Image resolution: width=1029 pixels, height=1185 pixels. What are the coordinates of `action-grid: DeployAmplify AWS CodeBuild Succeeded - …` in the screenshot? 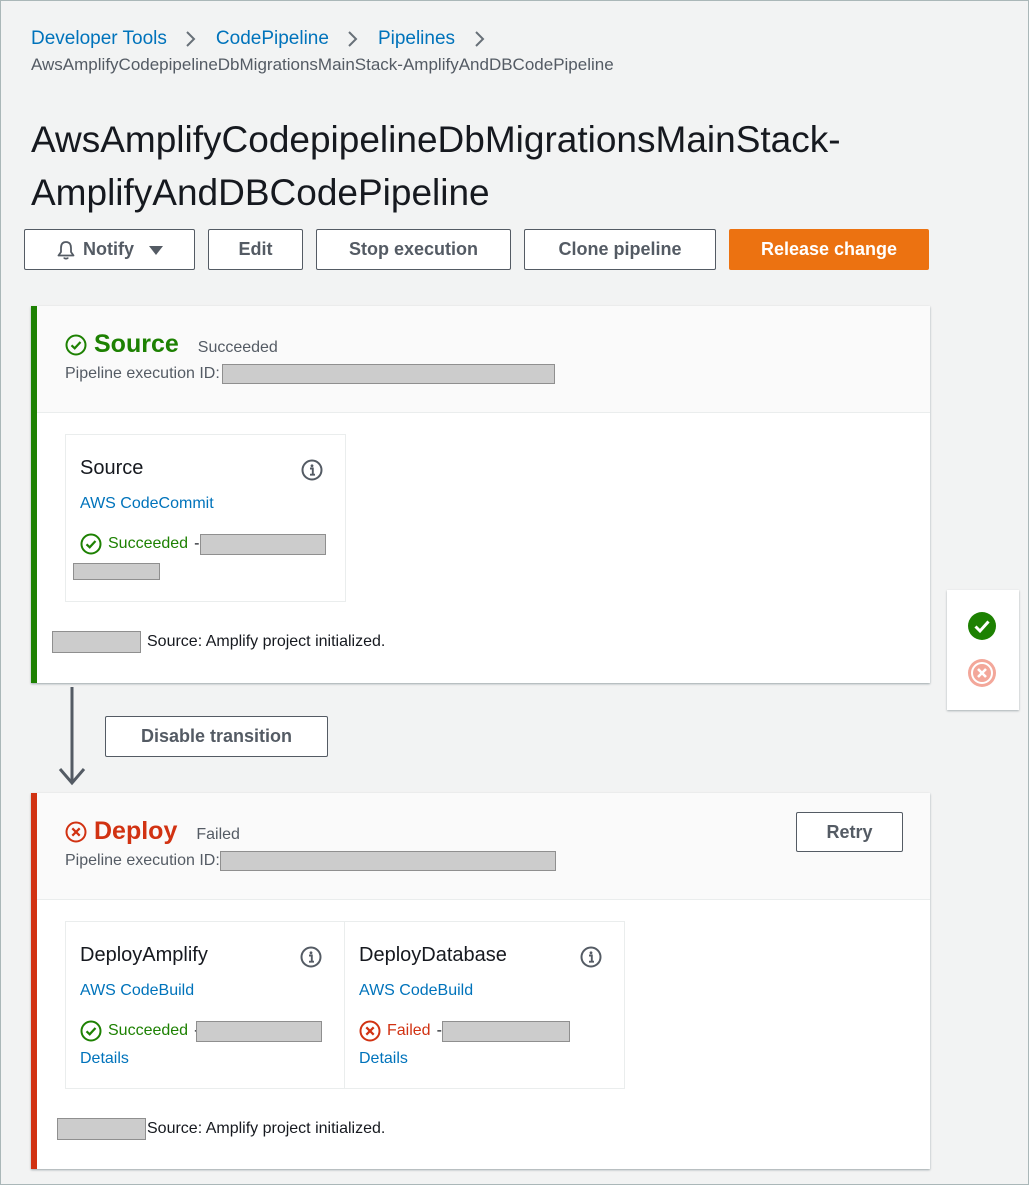 It's located at (345, 1005).